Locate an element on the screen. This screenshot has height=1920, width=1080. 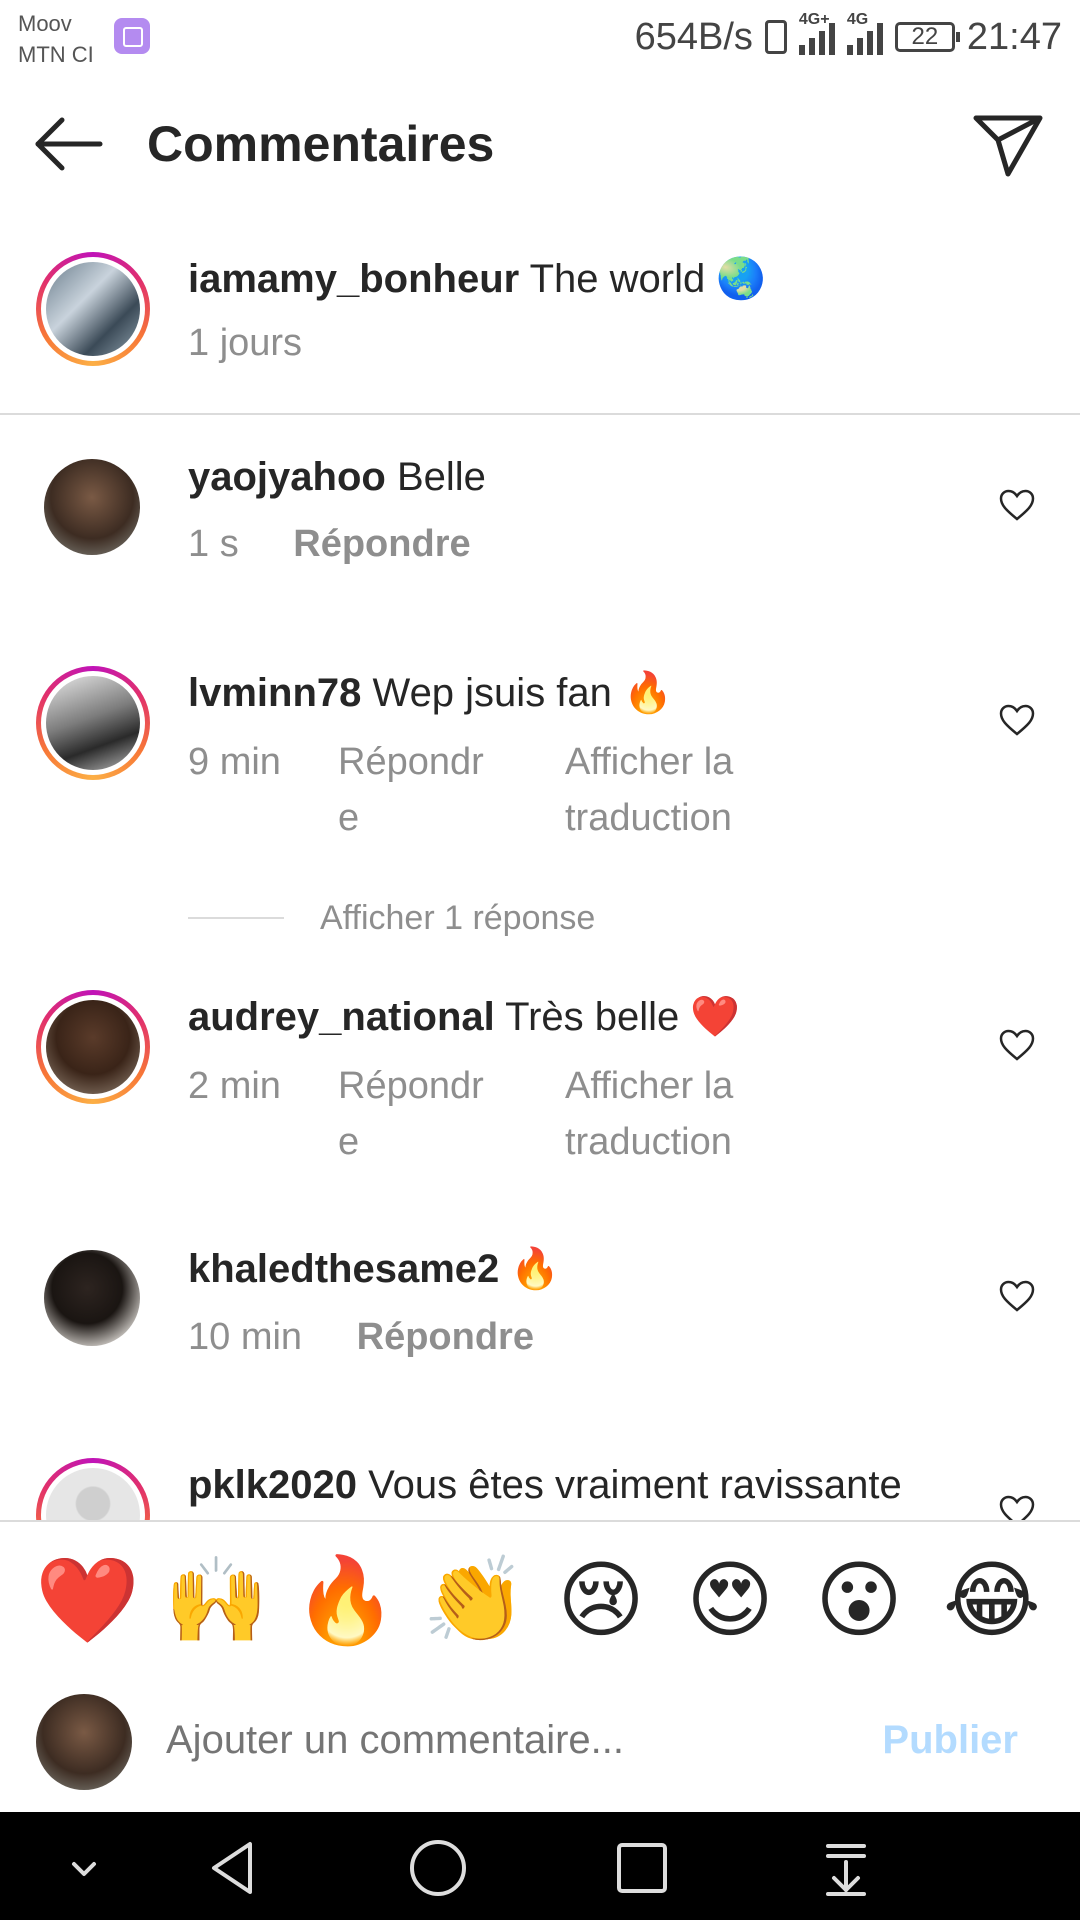
comment-text: 🔥 is located at coordinates (535, 1269).